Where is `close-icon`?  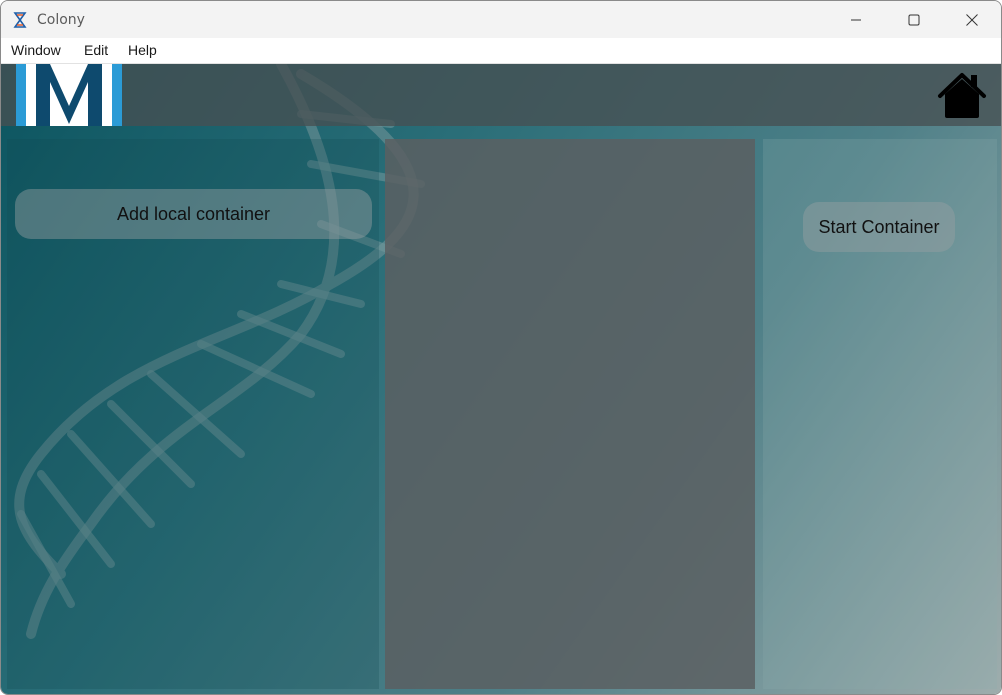
close-icon is located at coordinates (972, 20).